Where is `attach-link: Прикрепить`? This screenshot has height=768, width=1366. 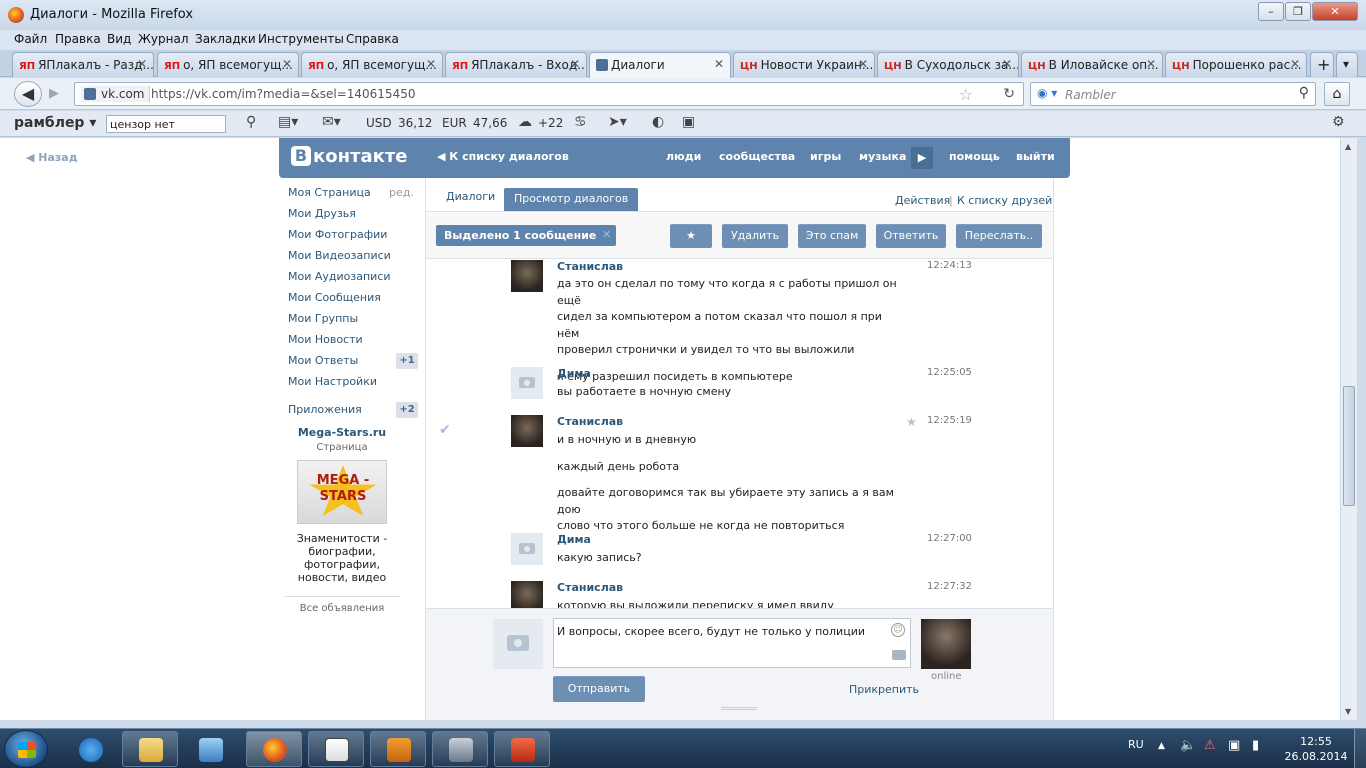
attach-link: Прикрепить is located at coordinates (884, 689).